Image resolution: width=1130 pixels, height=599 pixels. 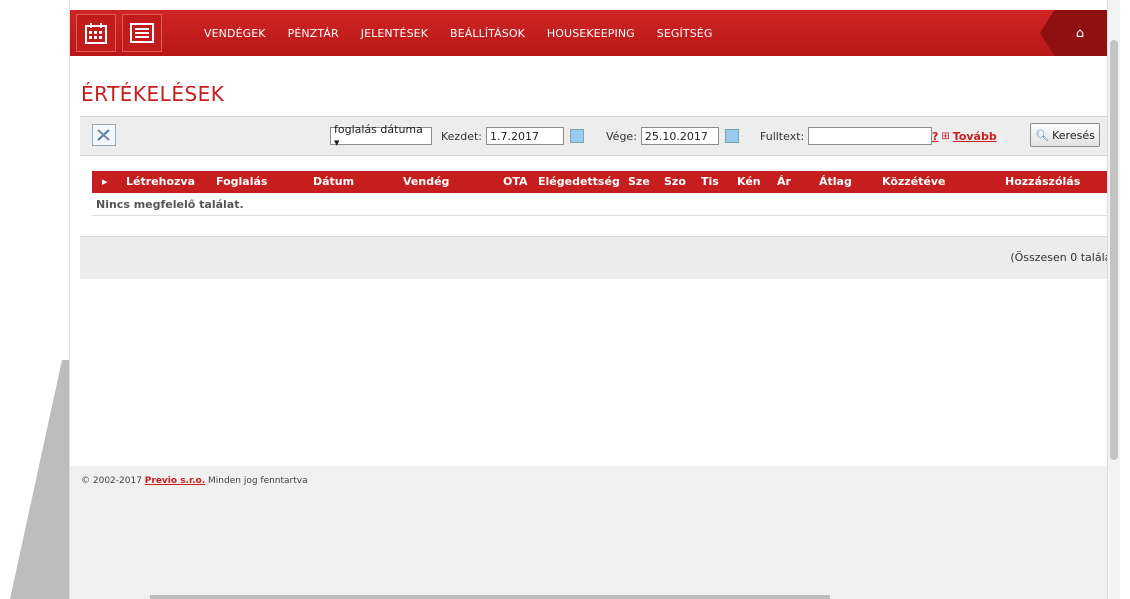 I want to click on list-icon, so click(x=142, y=33).